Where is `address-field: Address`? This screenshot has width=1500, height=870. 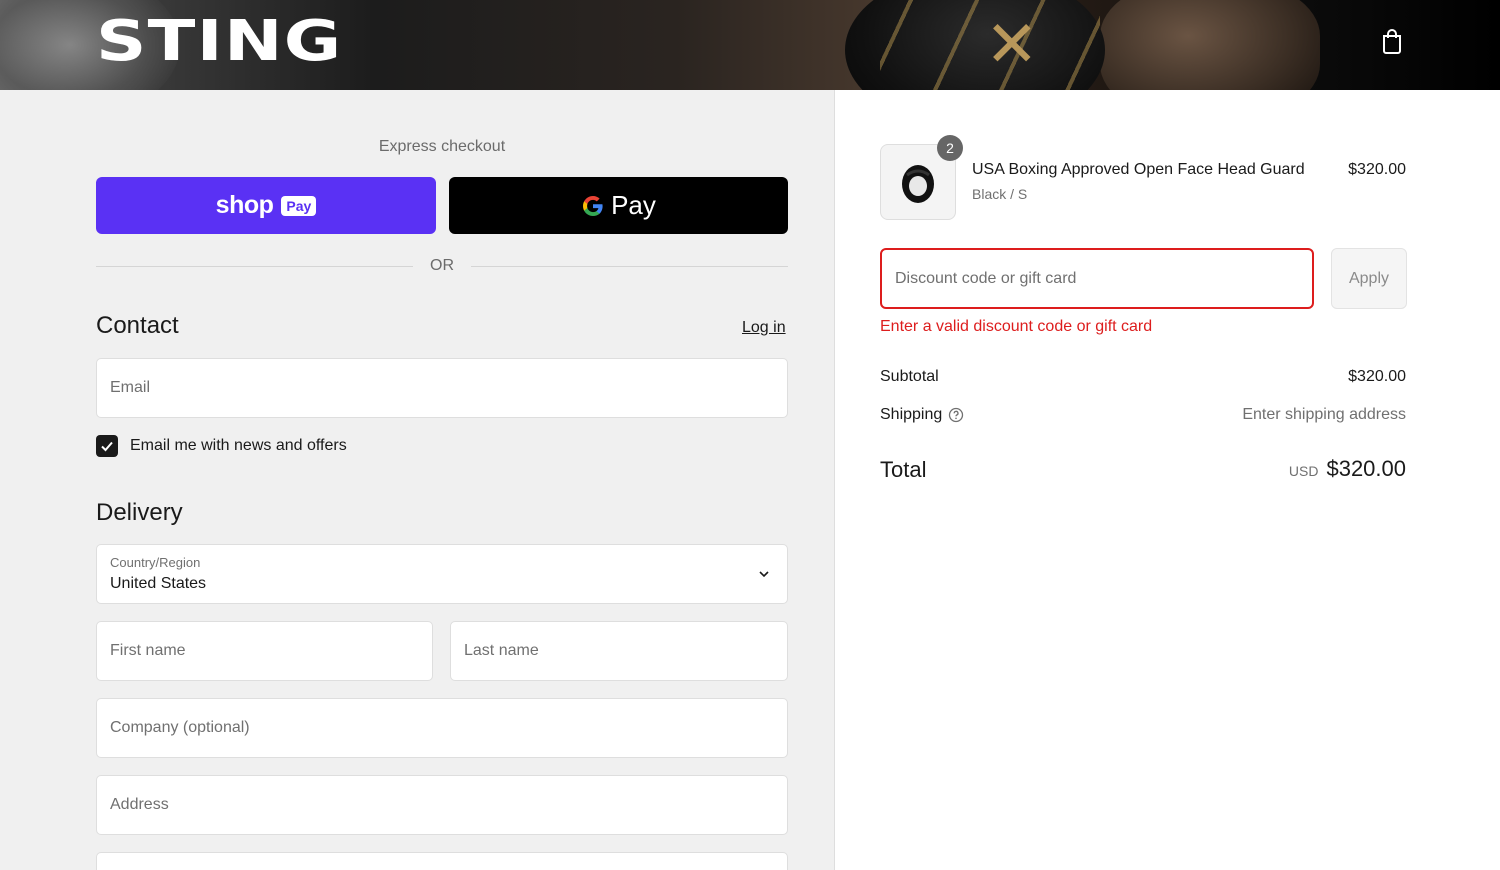
address-field: Address is located at coordinates (442, 805).